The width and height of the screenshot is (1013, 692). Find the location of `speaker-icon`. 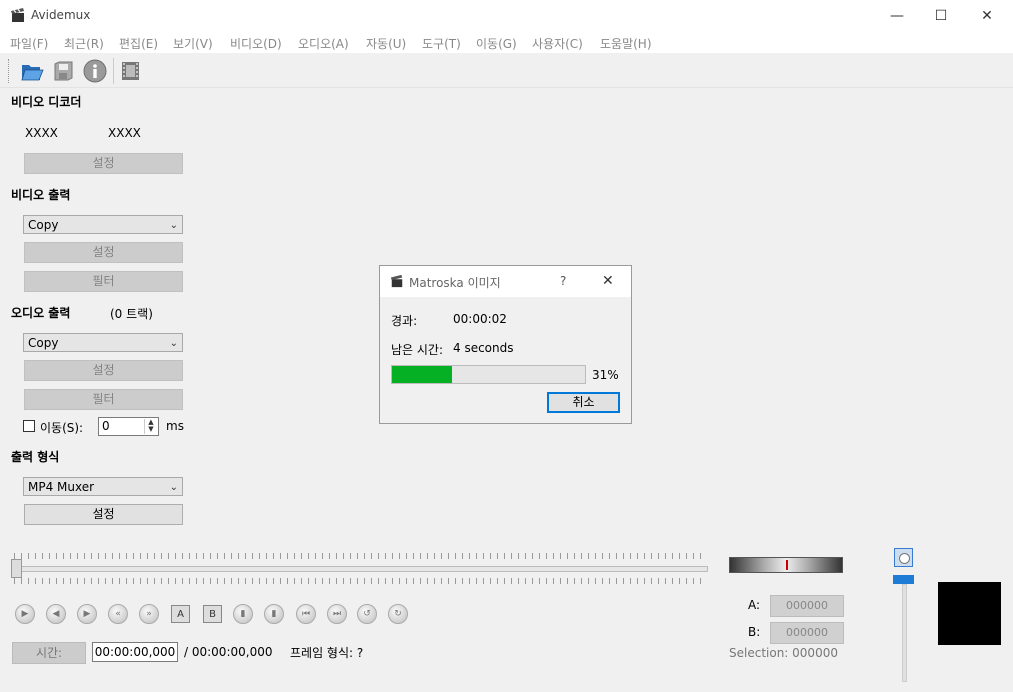

speaker-icon is located at coordinates (903, 557).